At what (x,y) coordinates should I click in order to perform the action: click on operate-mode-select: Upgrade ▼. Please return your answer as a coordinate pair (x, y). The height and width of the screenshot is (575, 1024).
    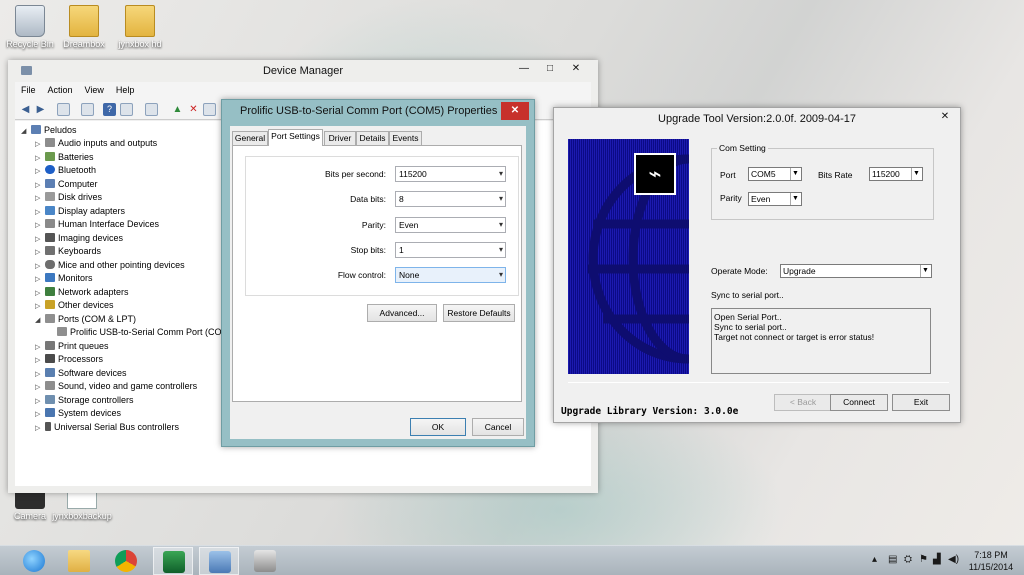
    Looking at the image, I should click on (856, 271).